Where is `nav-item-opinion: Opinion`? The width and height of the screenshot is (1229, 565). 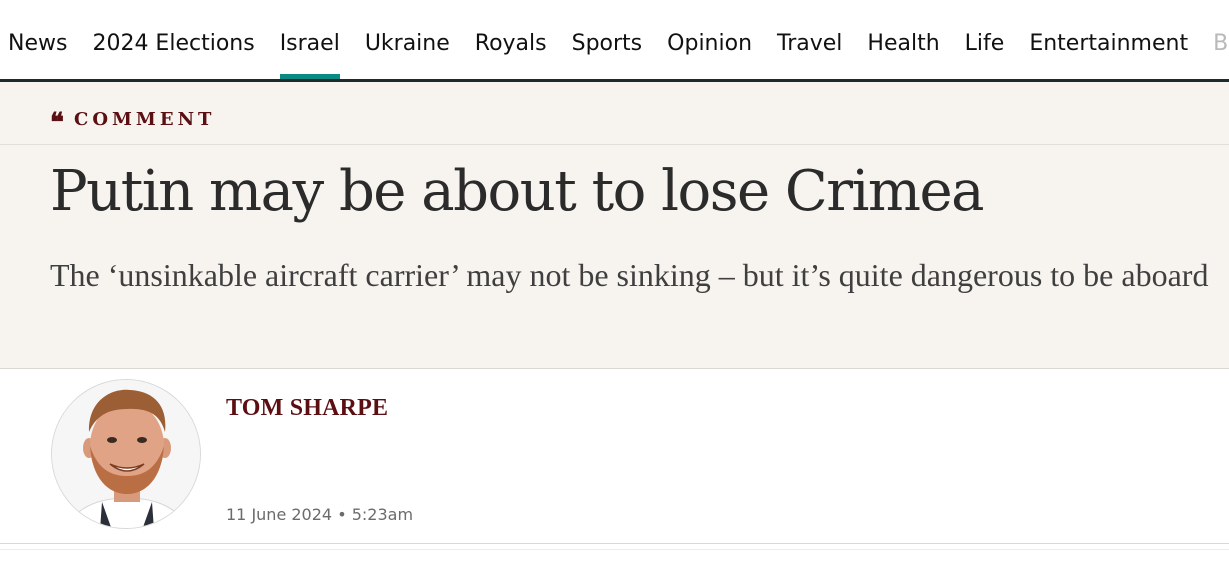 nav-item-opinion: Opinion is located at coordinates (709, 39).